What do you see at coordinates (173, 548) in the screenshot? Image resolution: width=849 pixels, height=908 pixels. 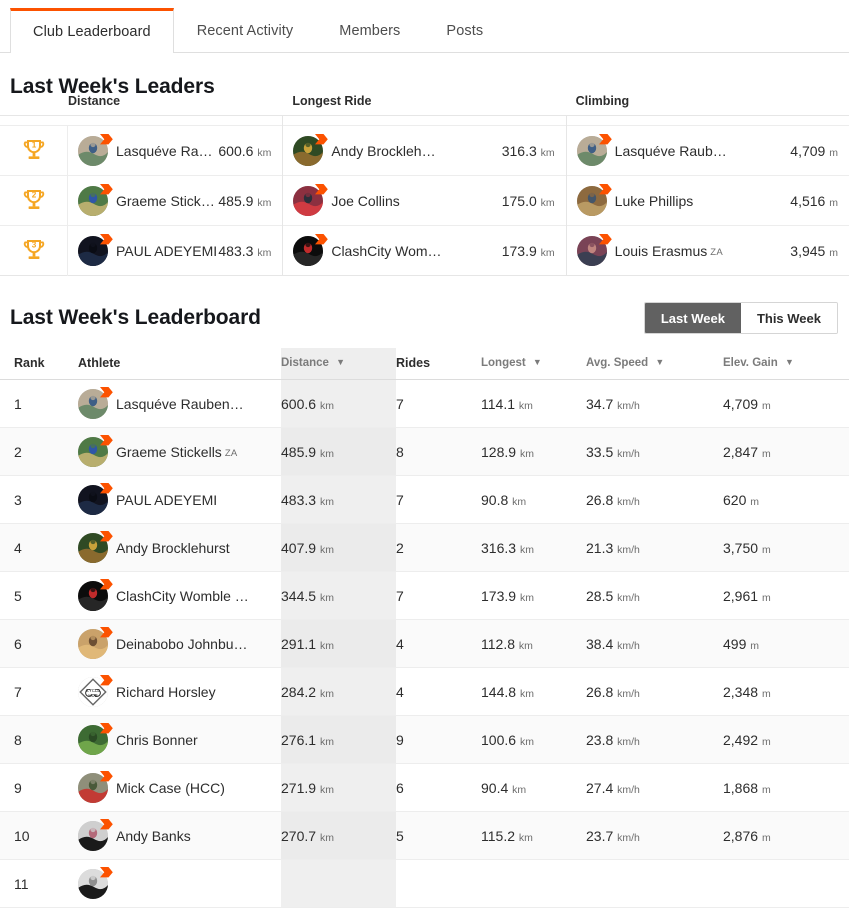 I see `athlete-name: Andy Brocklehurst` at bounding box center [173, 548].